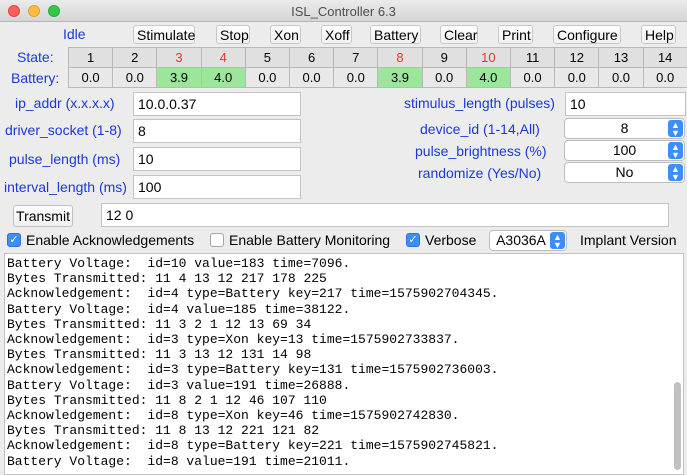 This screenshot has width=687, height=475. What do you see at coordinates (65, 159) in the screenshot?
I see `pulse-length-label: pulse_length (ms)` at bounding box center [65, 159].